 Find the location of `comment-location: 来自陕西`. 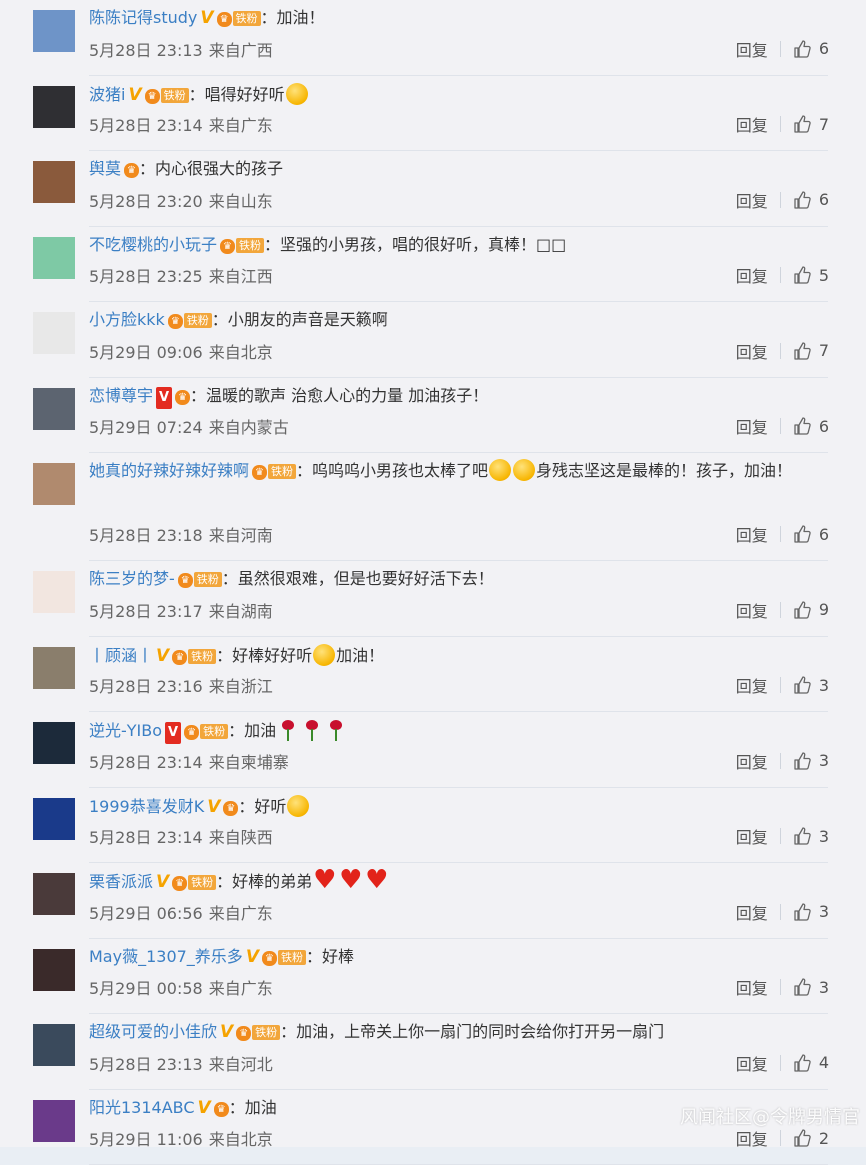

comment-location: 来自陕西 is located at coordinates (241, 837).